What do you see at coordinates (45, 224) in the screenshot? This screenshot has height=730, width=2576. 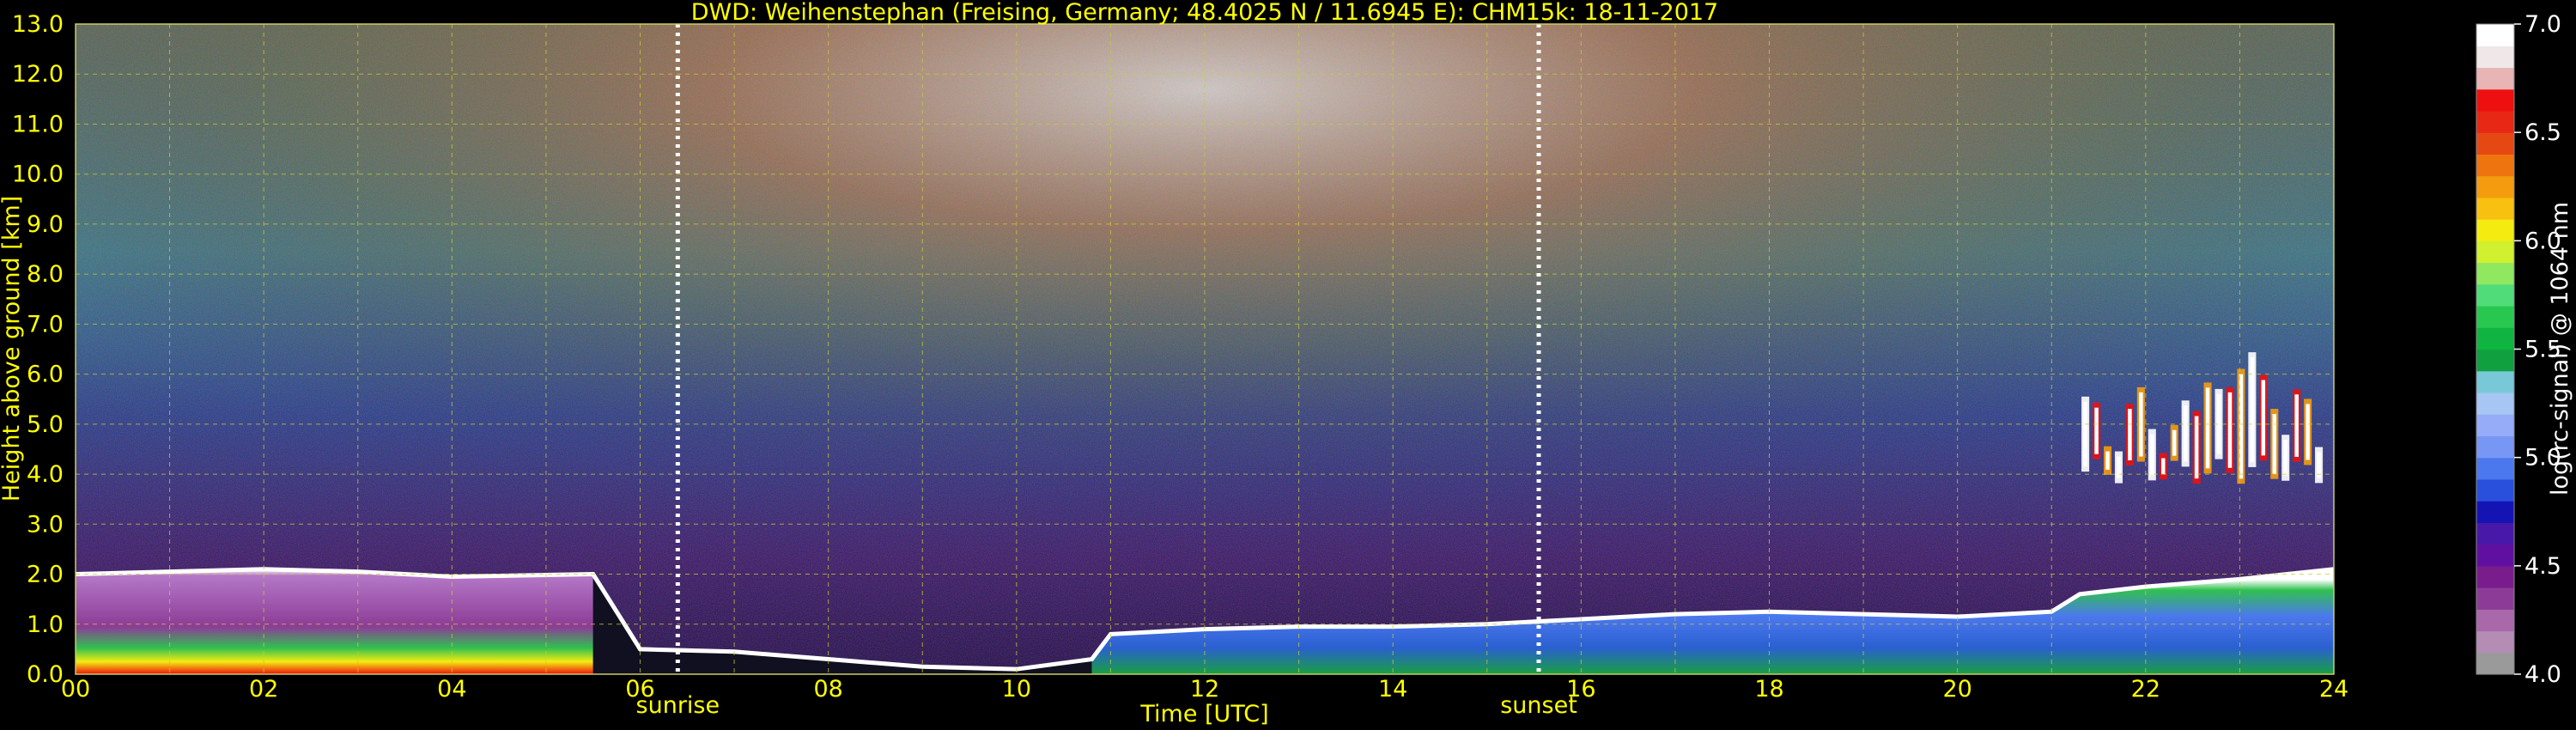 I see `y-tick-label: 9.0` at bounding box center [45, 224].